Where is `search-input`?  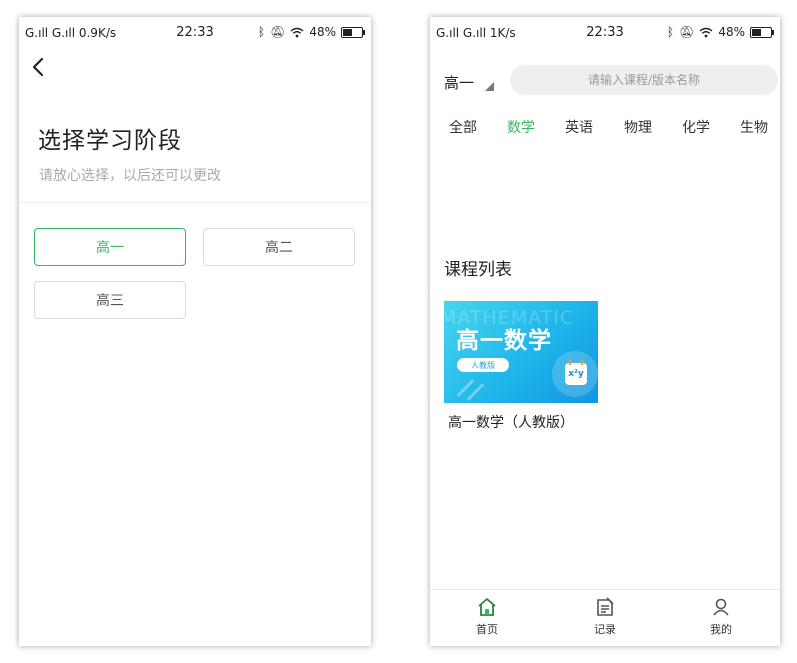 search-input is located at coordinates (644, 80).